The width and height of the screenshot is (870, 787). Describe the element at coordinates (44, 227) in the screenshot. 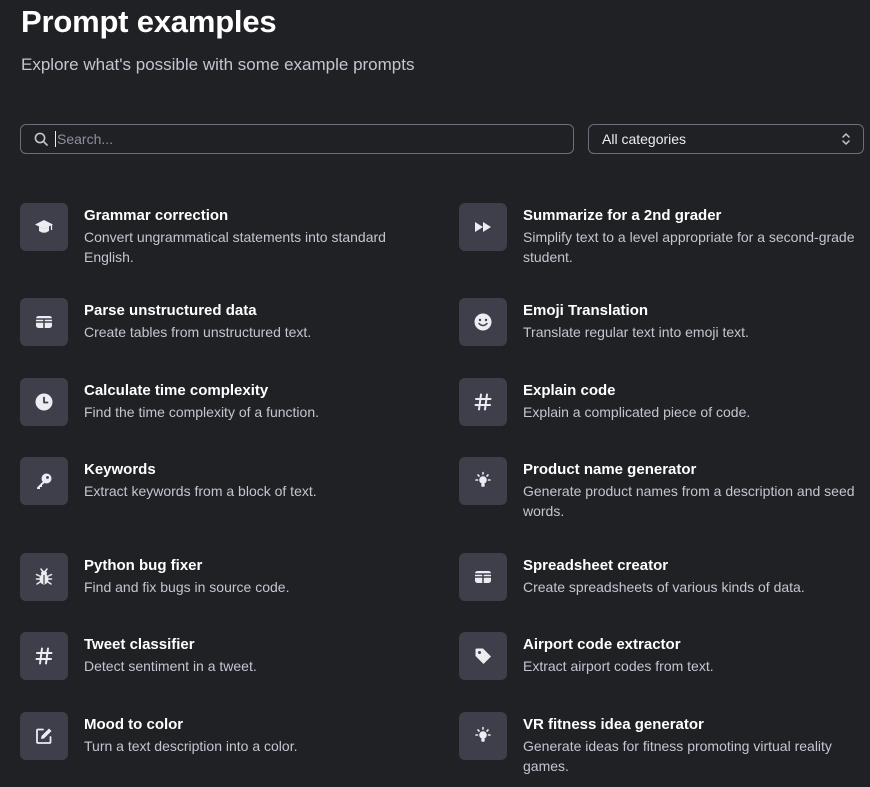

I see `graduation-cap-icon` at that location.